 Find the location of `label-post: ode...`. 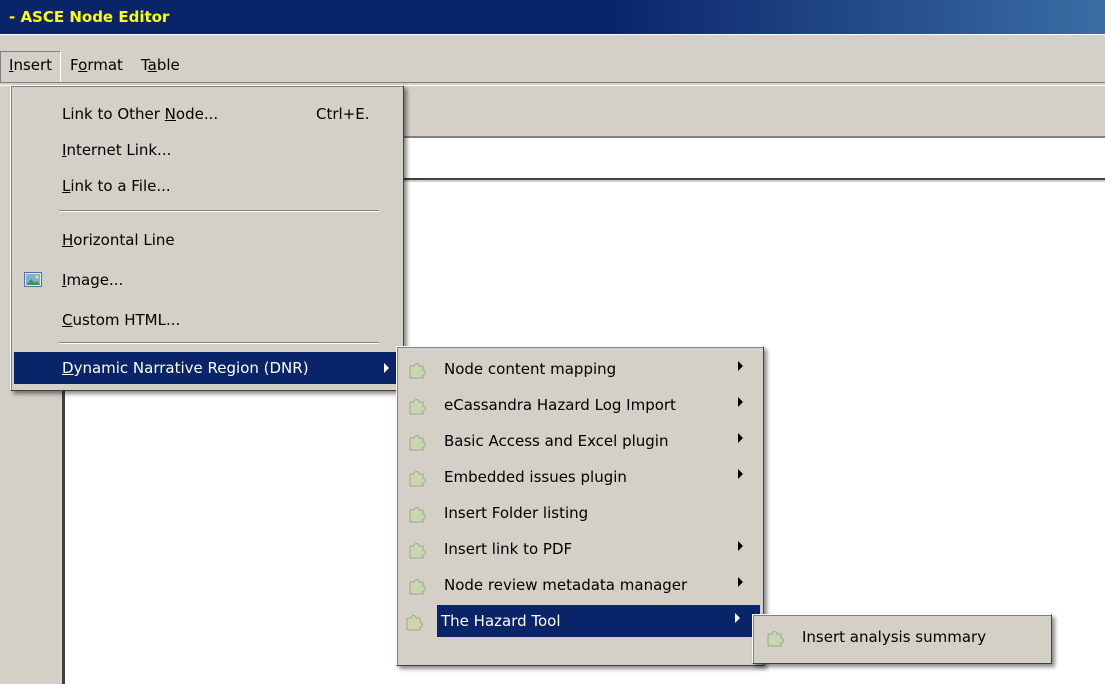

label-post: ode... is located at coordinates (197, 114).